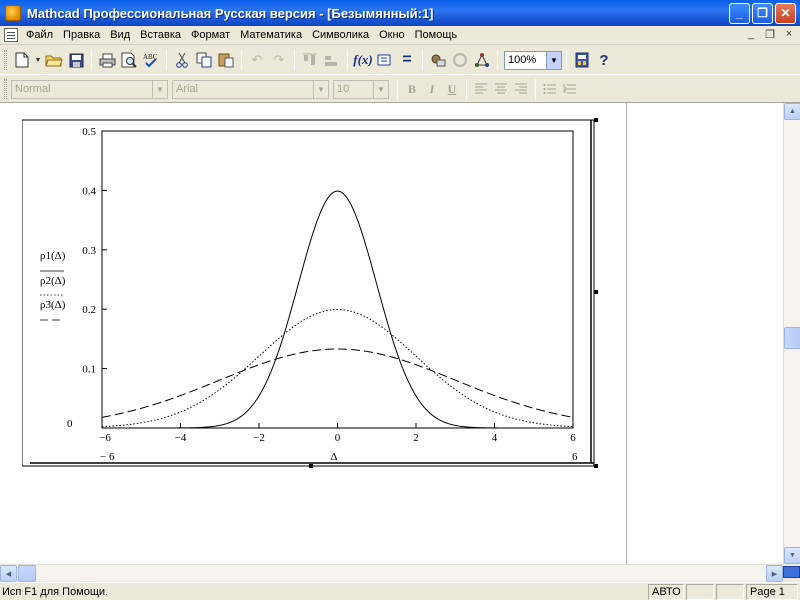  Describe the element at coordinates (53, 256) in the screenshot. I see `y-label-rho1: ρ1(Δ)` at that location.